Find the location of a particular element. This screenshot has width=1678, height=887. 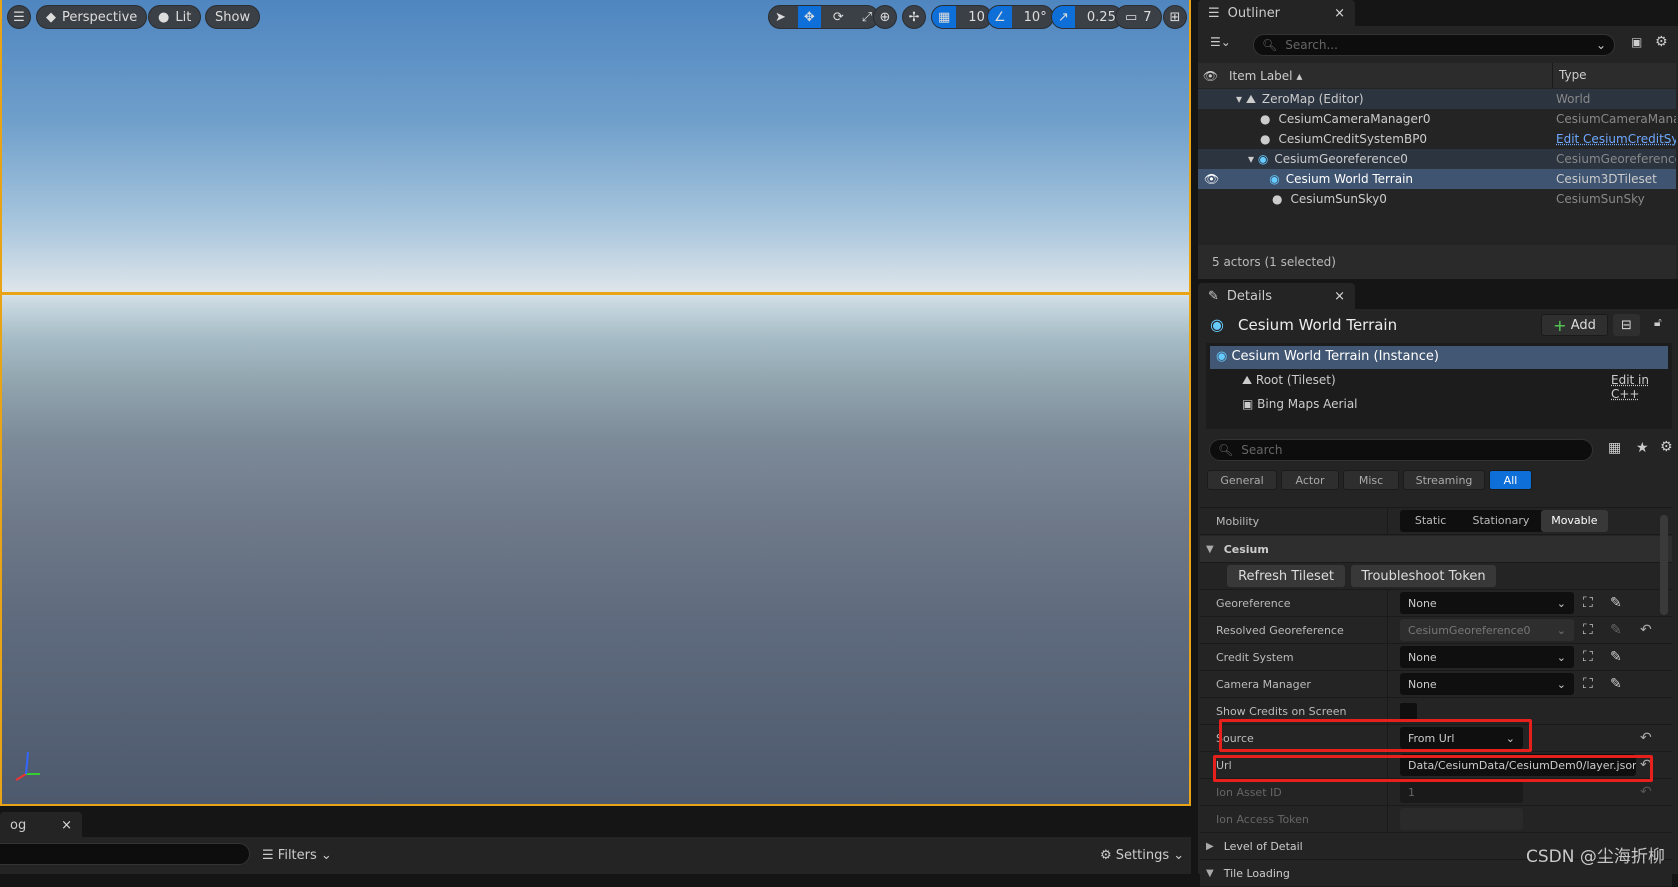

mobility-static: Static is located at coordinates (1430, 521).